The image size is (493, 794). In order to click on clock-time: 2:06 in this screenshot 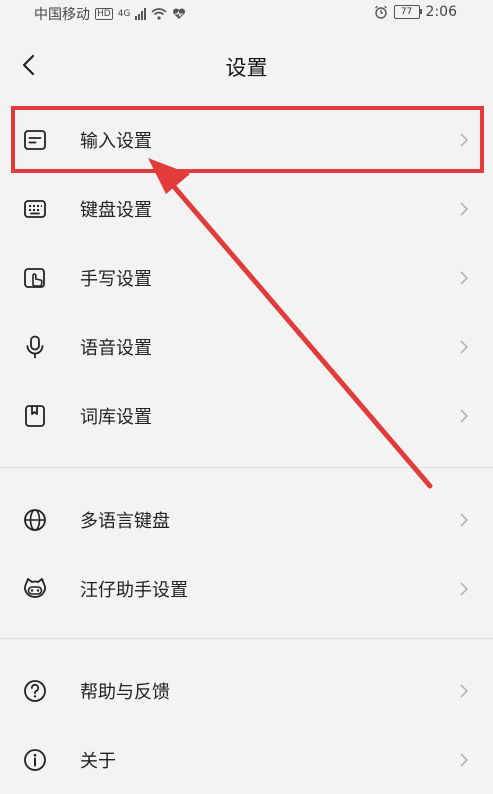, I will do `click(441, 12)`.